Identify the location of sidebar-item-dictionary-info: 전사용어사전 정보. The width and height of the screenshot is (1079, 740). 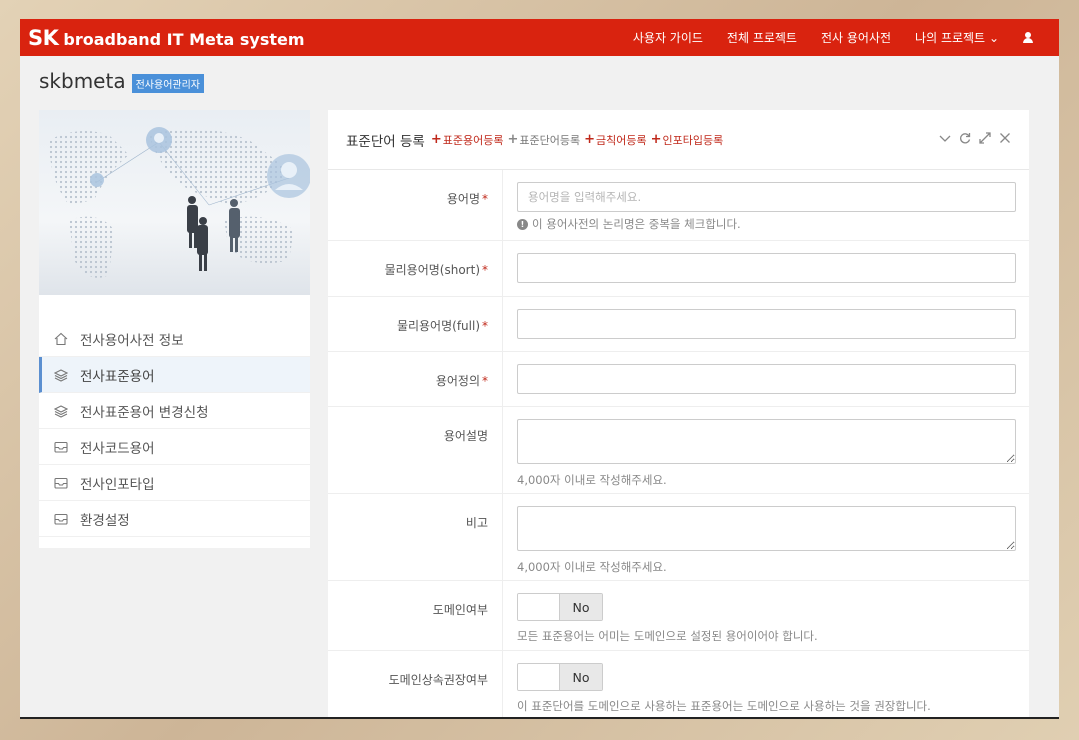
(174, 339).